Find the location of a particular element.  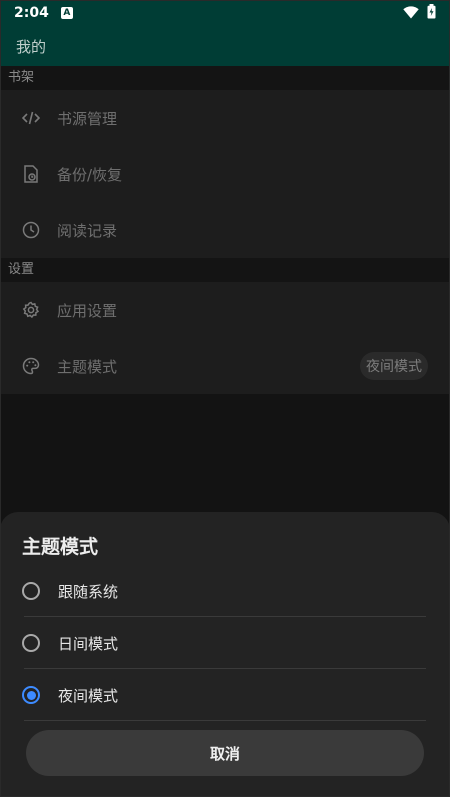

menu-item-reading-history: 阅读记录 is located at coordinates (225, 230).